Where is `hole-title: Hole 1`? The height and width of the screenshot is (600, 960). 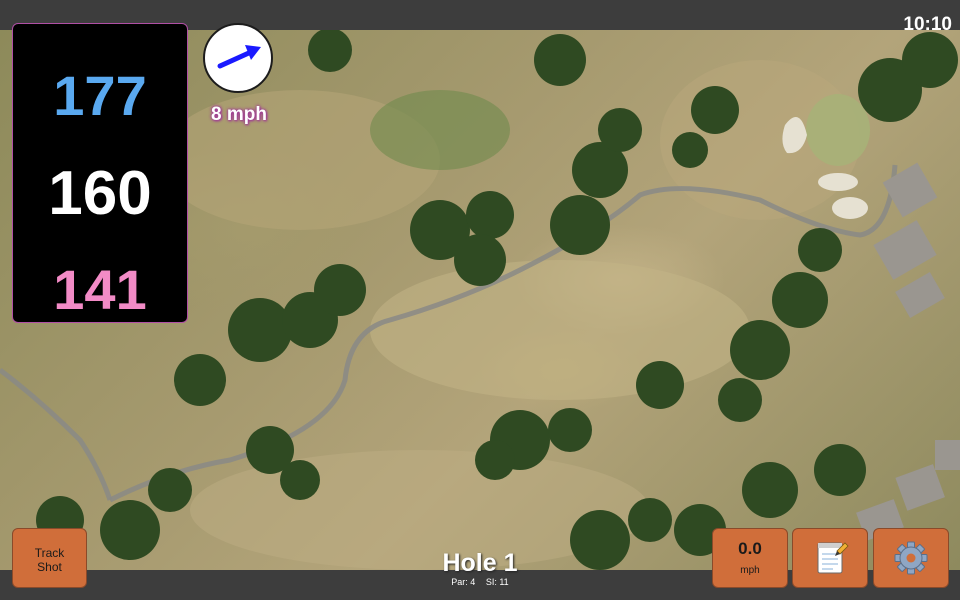 hole-title: Hole 1 is located at coordinates (480, 563).